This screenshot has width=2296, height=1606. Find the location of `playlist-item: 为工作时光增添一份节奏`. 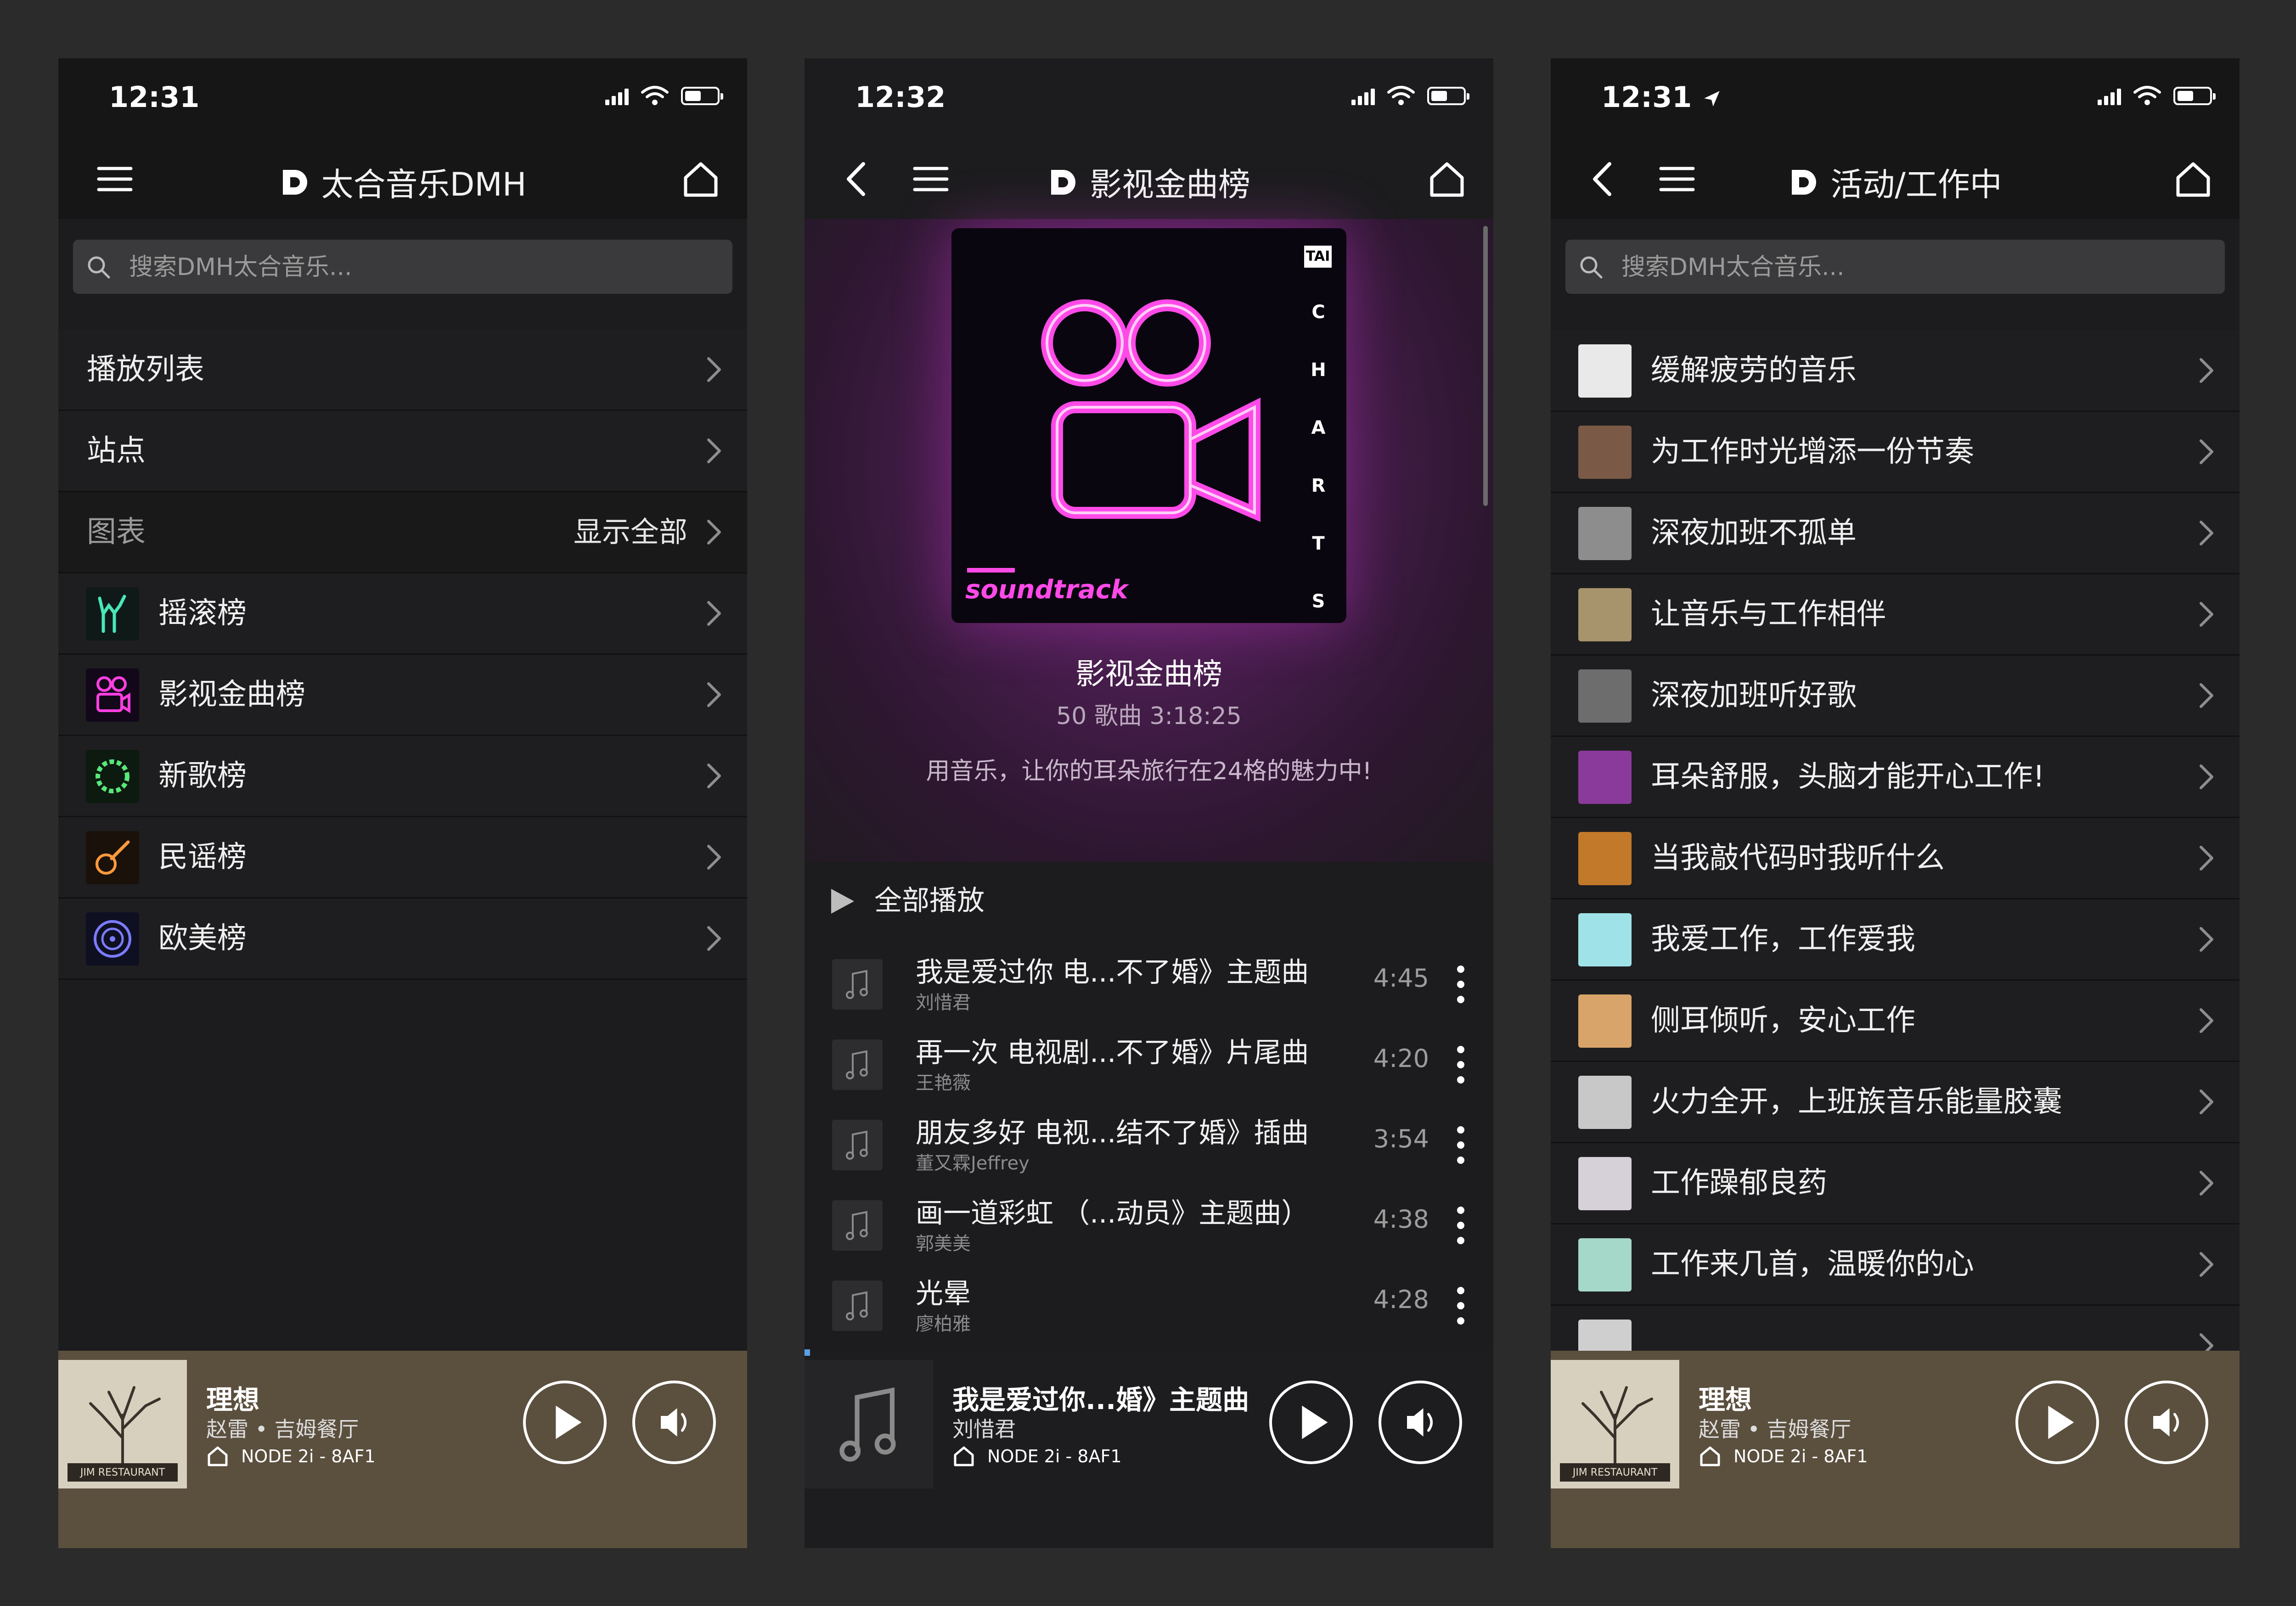

playlist-item: 为工作时光增添一份节奏 is located at coordinates (1895, 452).